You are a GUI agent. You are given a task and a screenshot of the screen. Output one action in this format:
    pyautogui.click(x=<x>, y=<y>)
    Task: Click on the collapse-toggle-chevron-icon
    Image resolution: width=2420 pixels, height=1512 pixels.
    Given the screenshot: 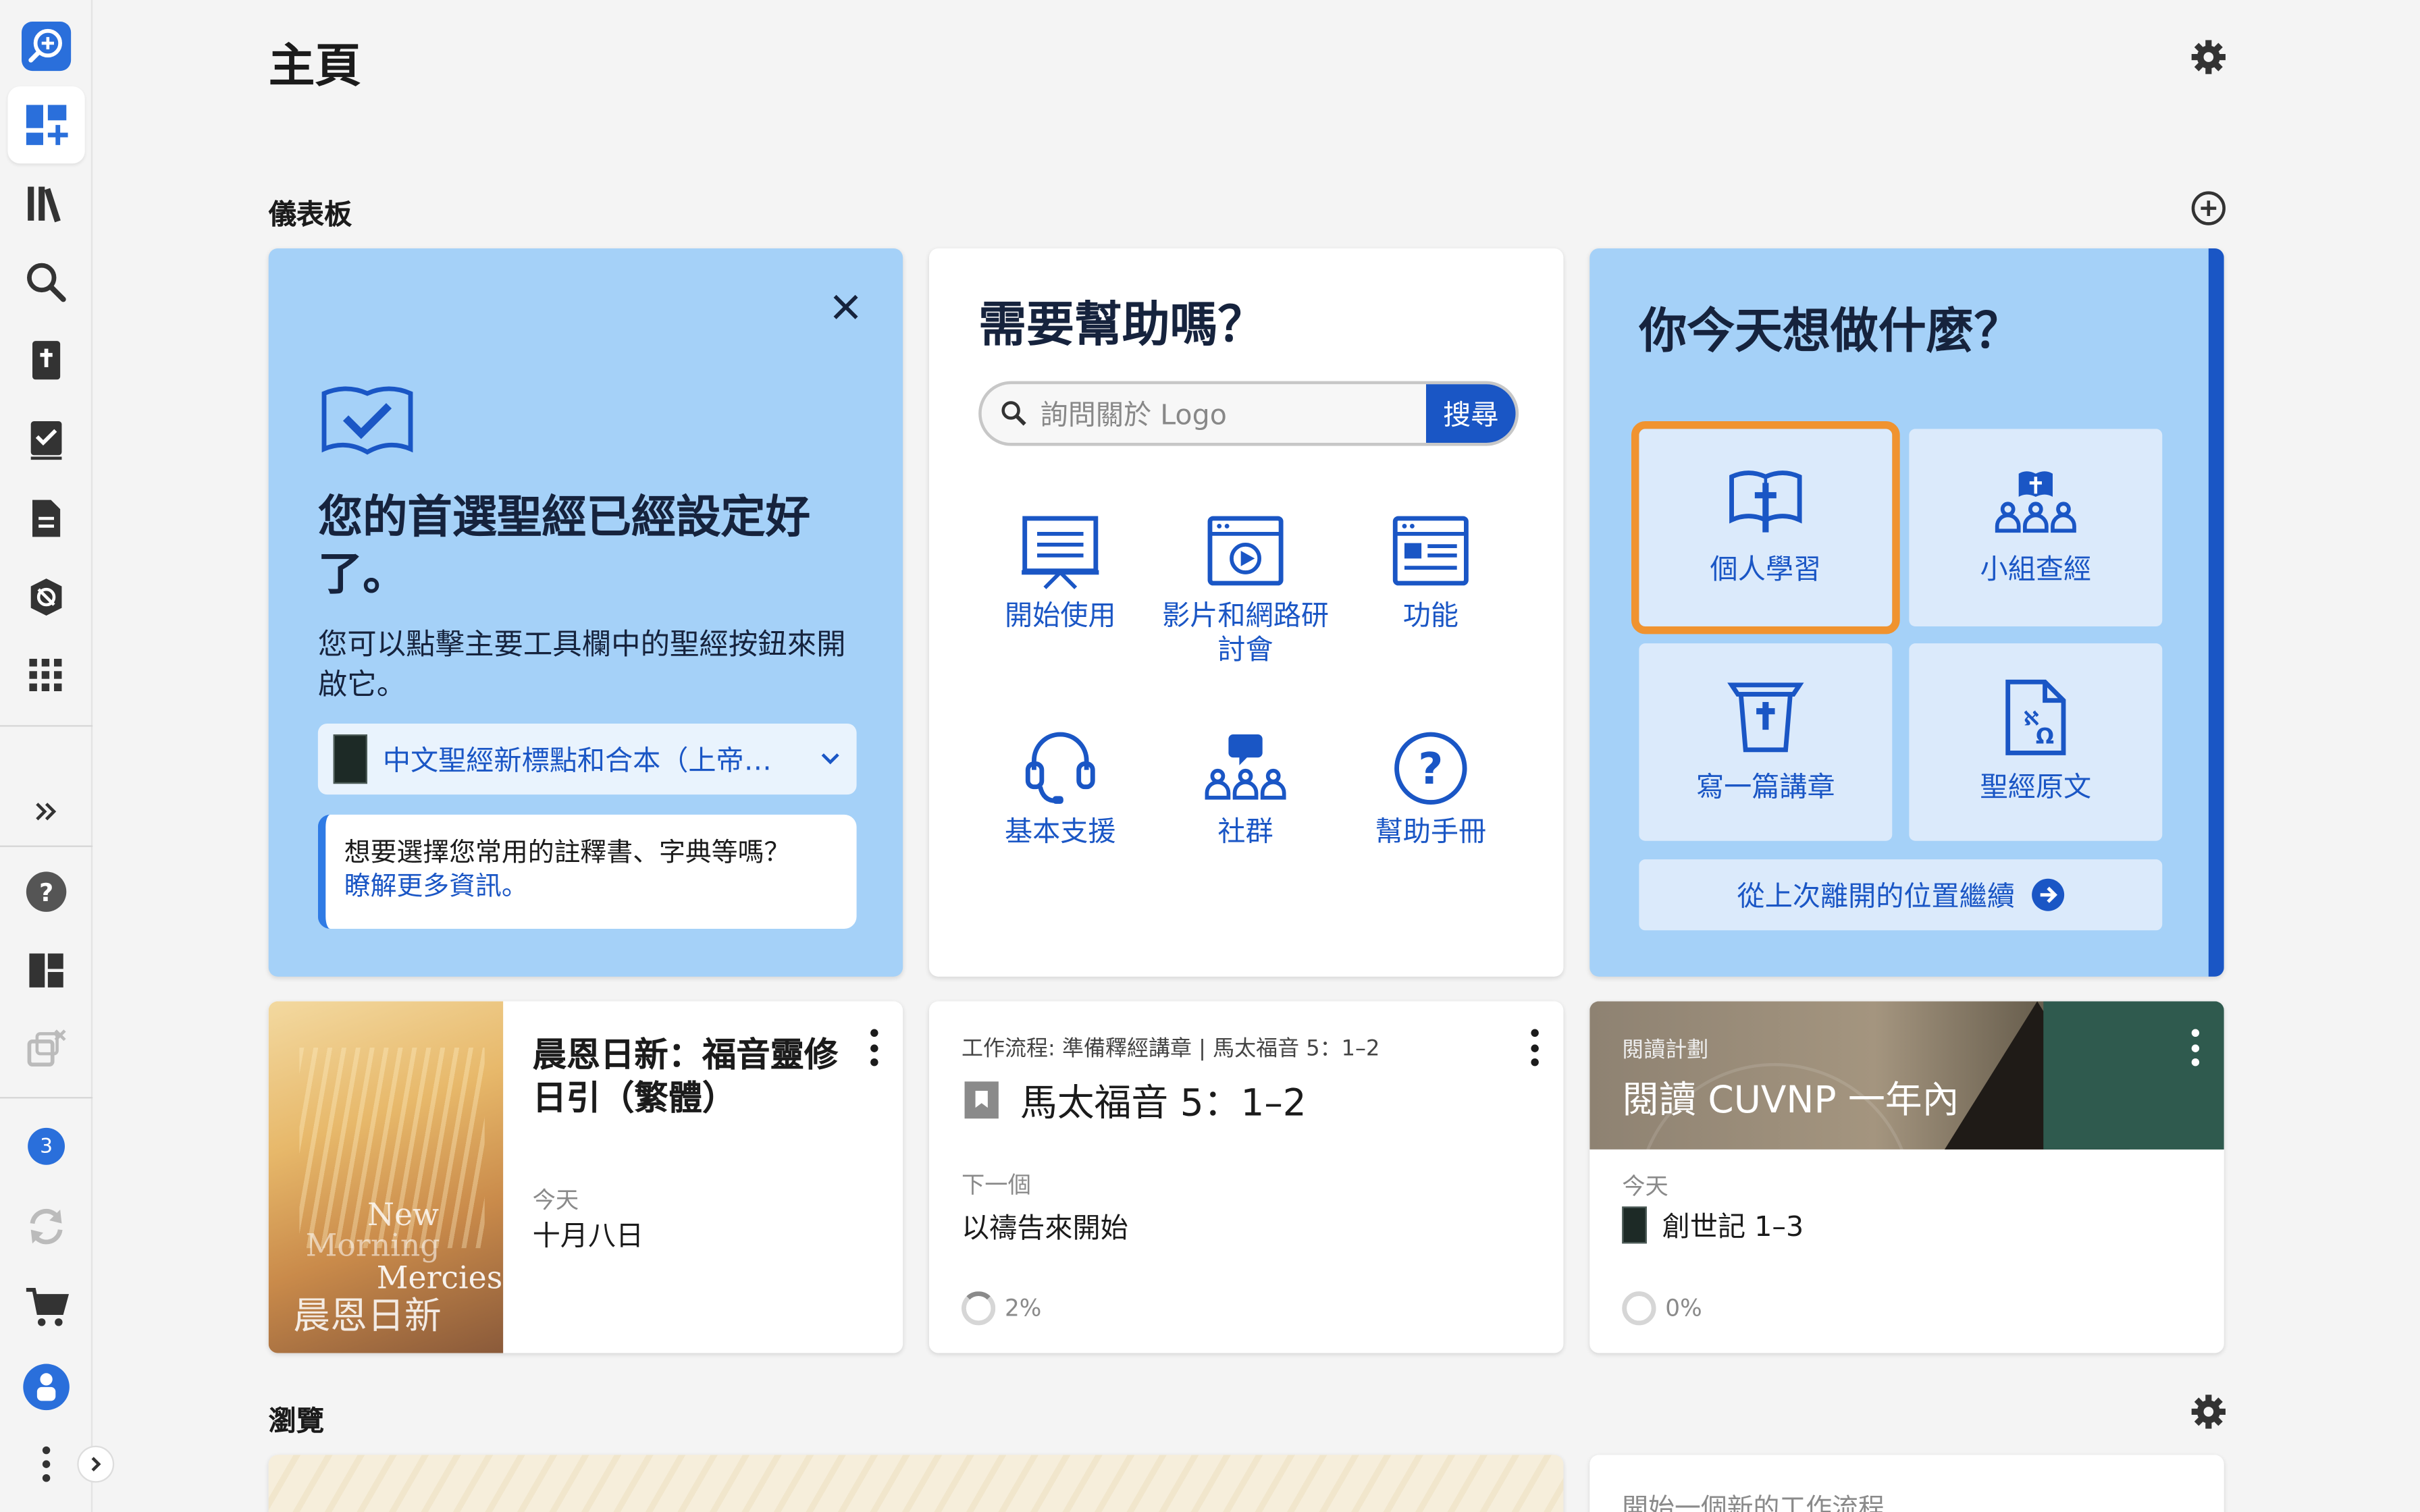 What is the action you would take?
    pyautogui.click(x=96, y=1464)
    